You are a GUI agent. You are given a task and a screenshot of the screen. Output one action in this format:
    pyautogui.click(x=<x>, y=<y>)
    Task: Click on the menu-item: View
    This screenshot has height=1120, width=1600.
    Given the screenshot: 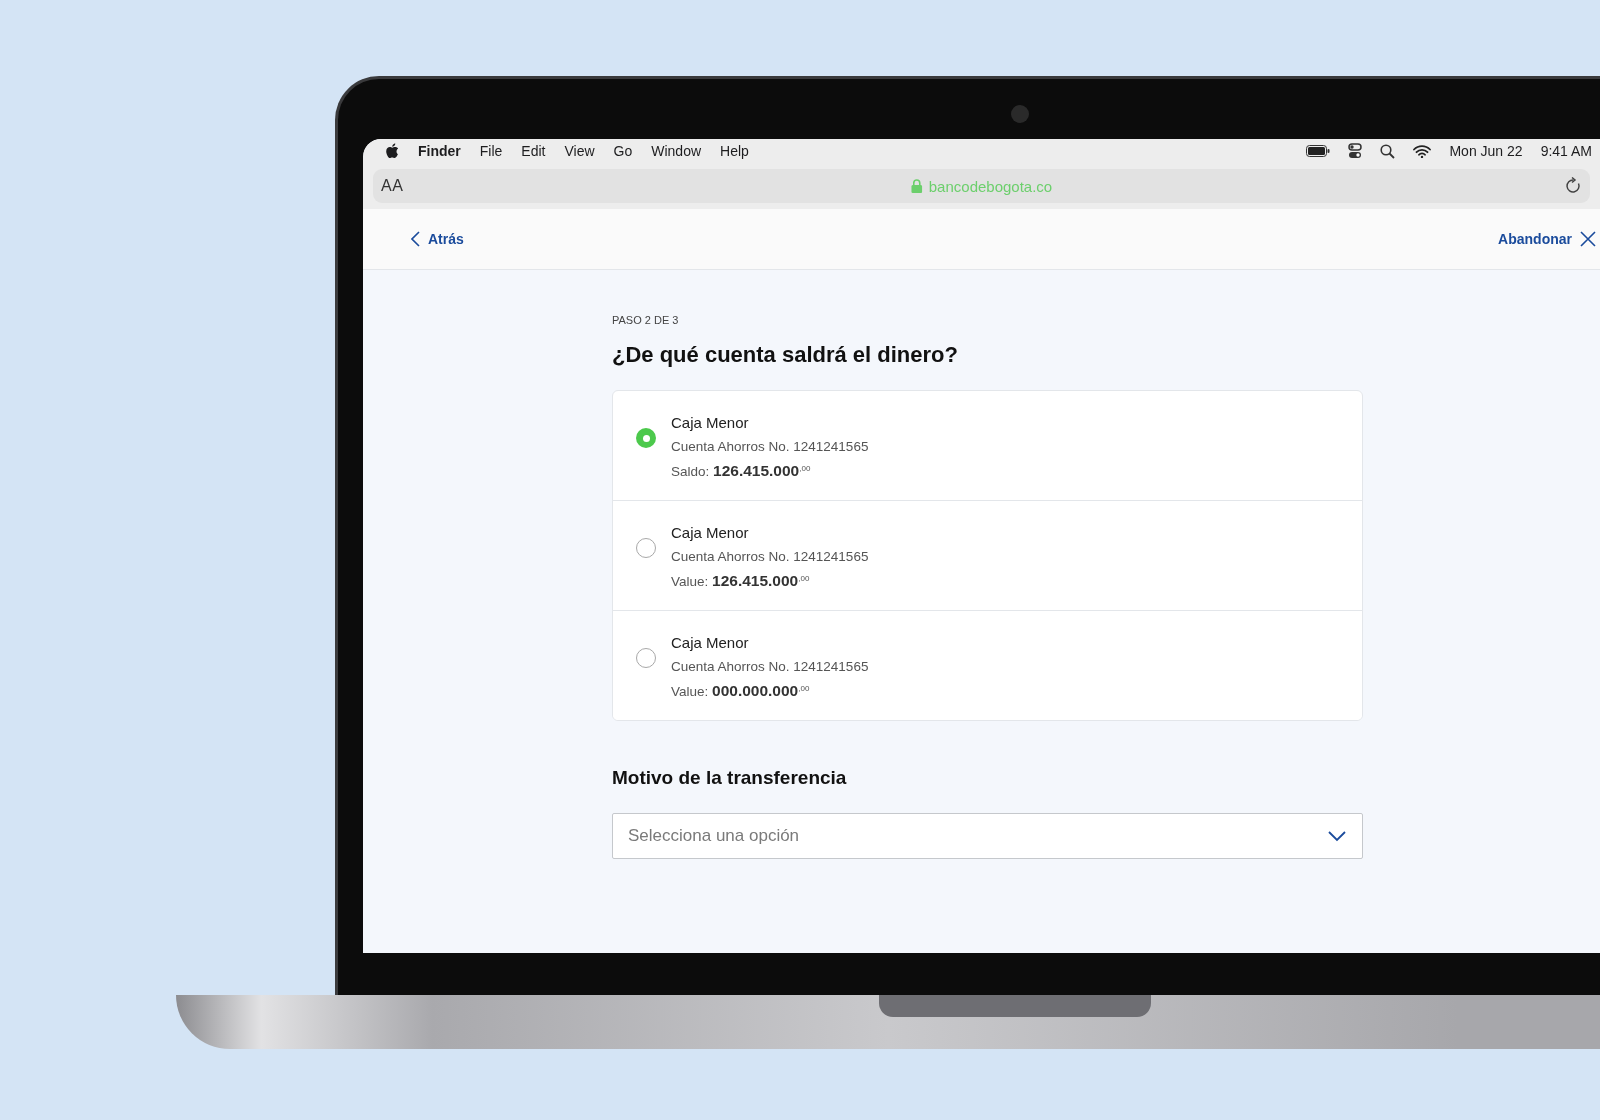 What is the action you would take?
    pyautogui.click(x=579, y=151)
    